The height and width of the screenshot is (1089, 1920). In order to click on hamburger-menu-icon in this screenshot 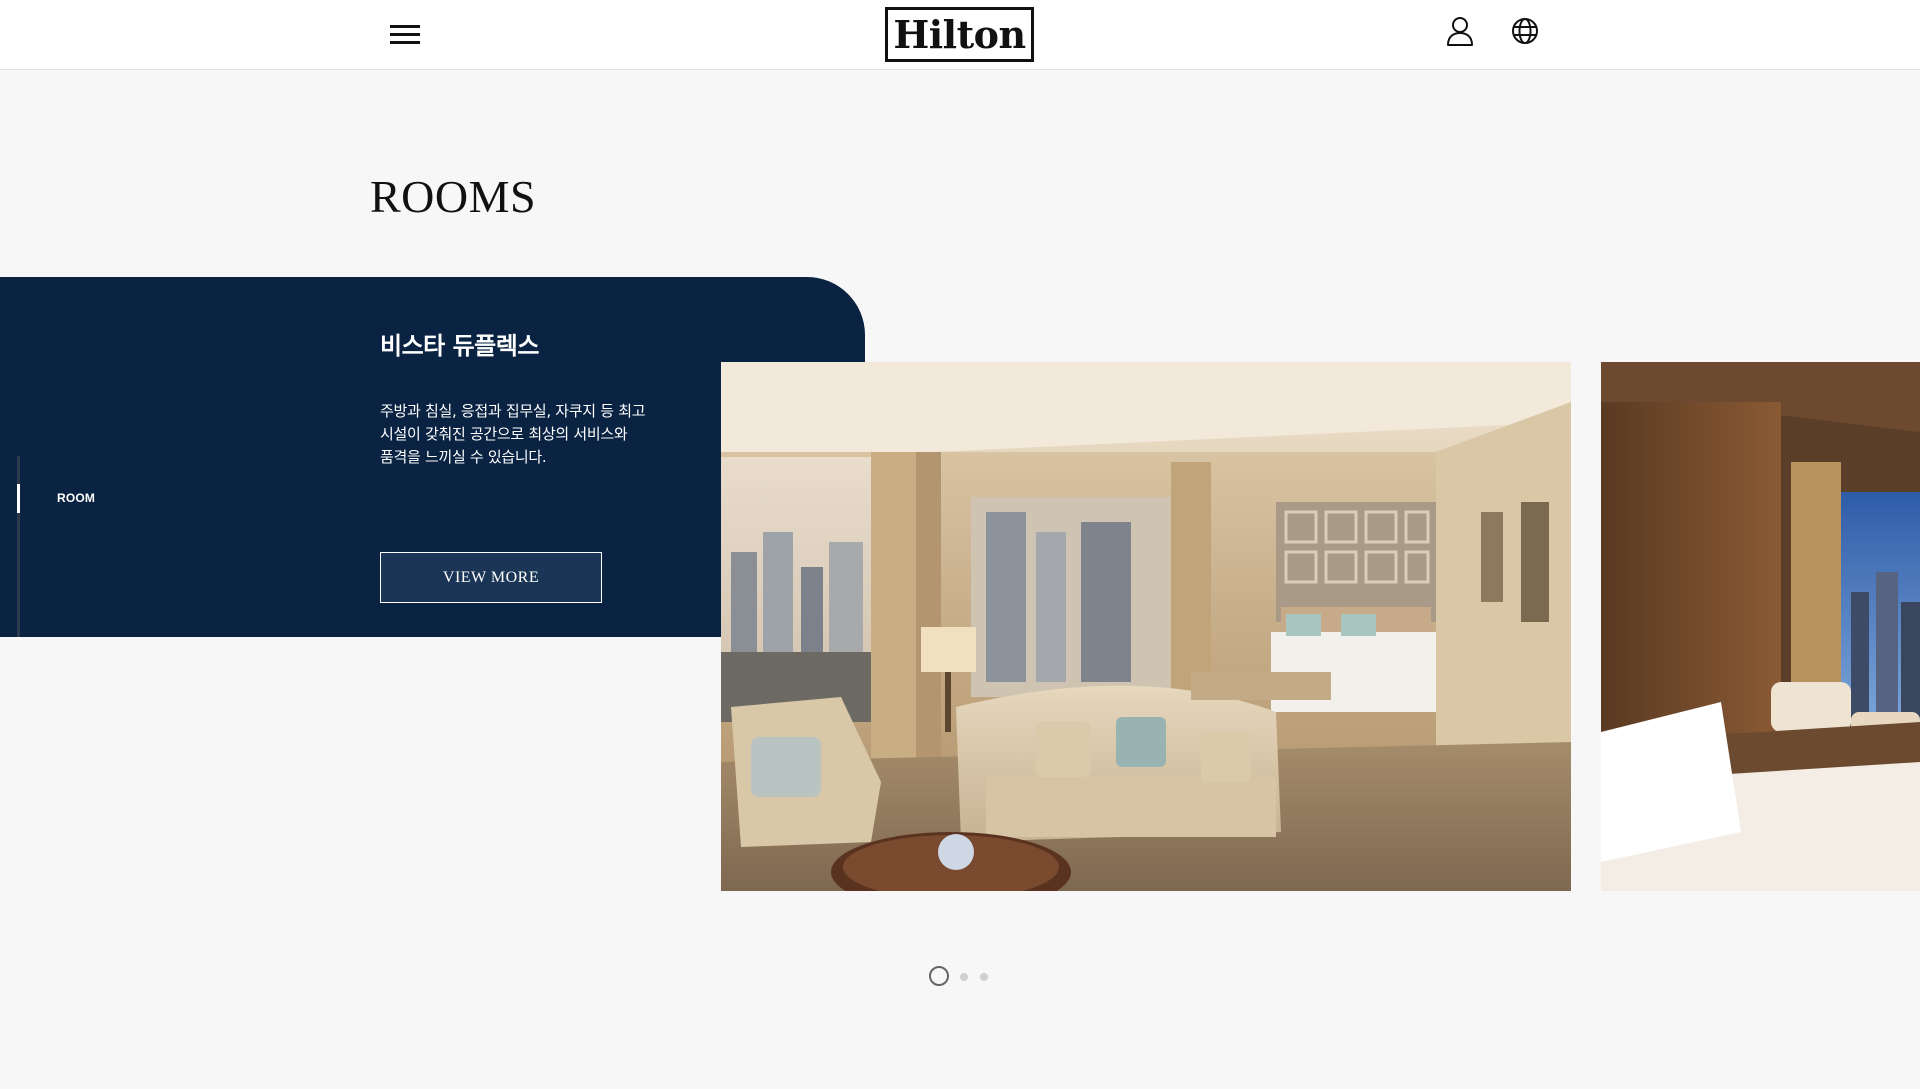, I will do `click(405, 35)`.